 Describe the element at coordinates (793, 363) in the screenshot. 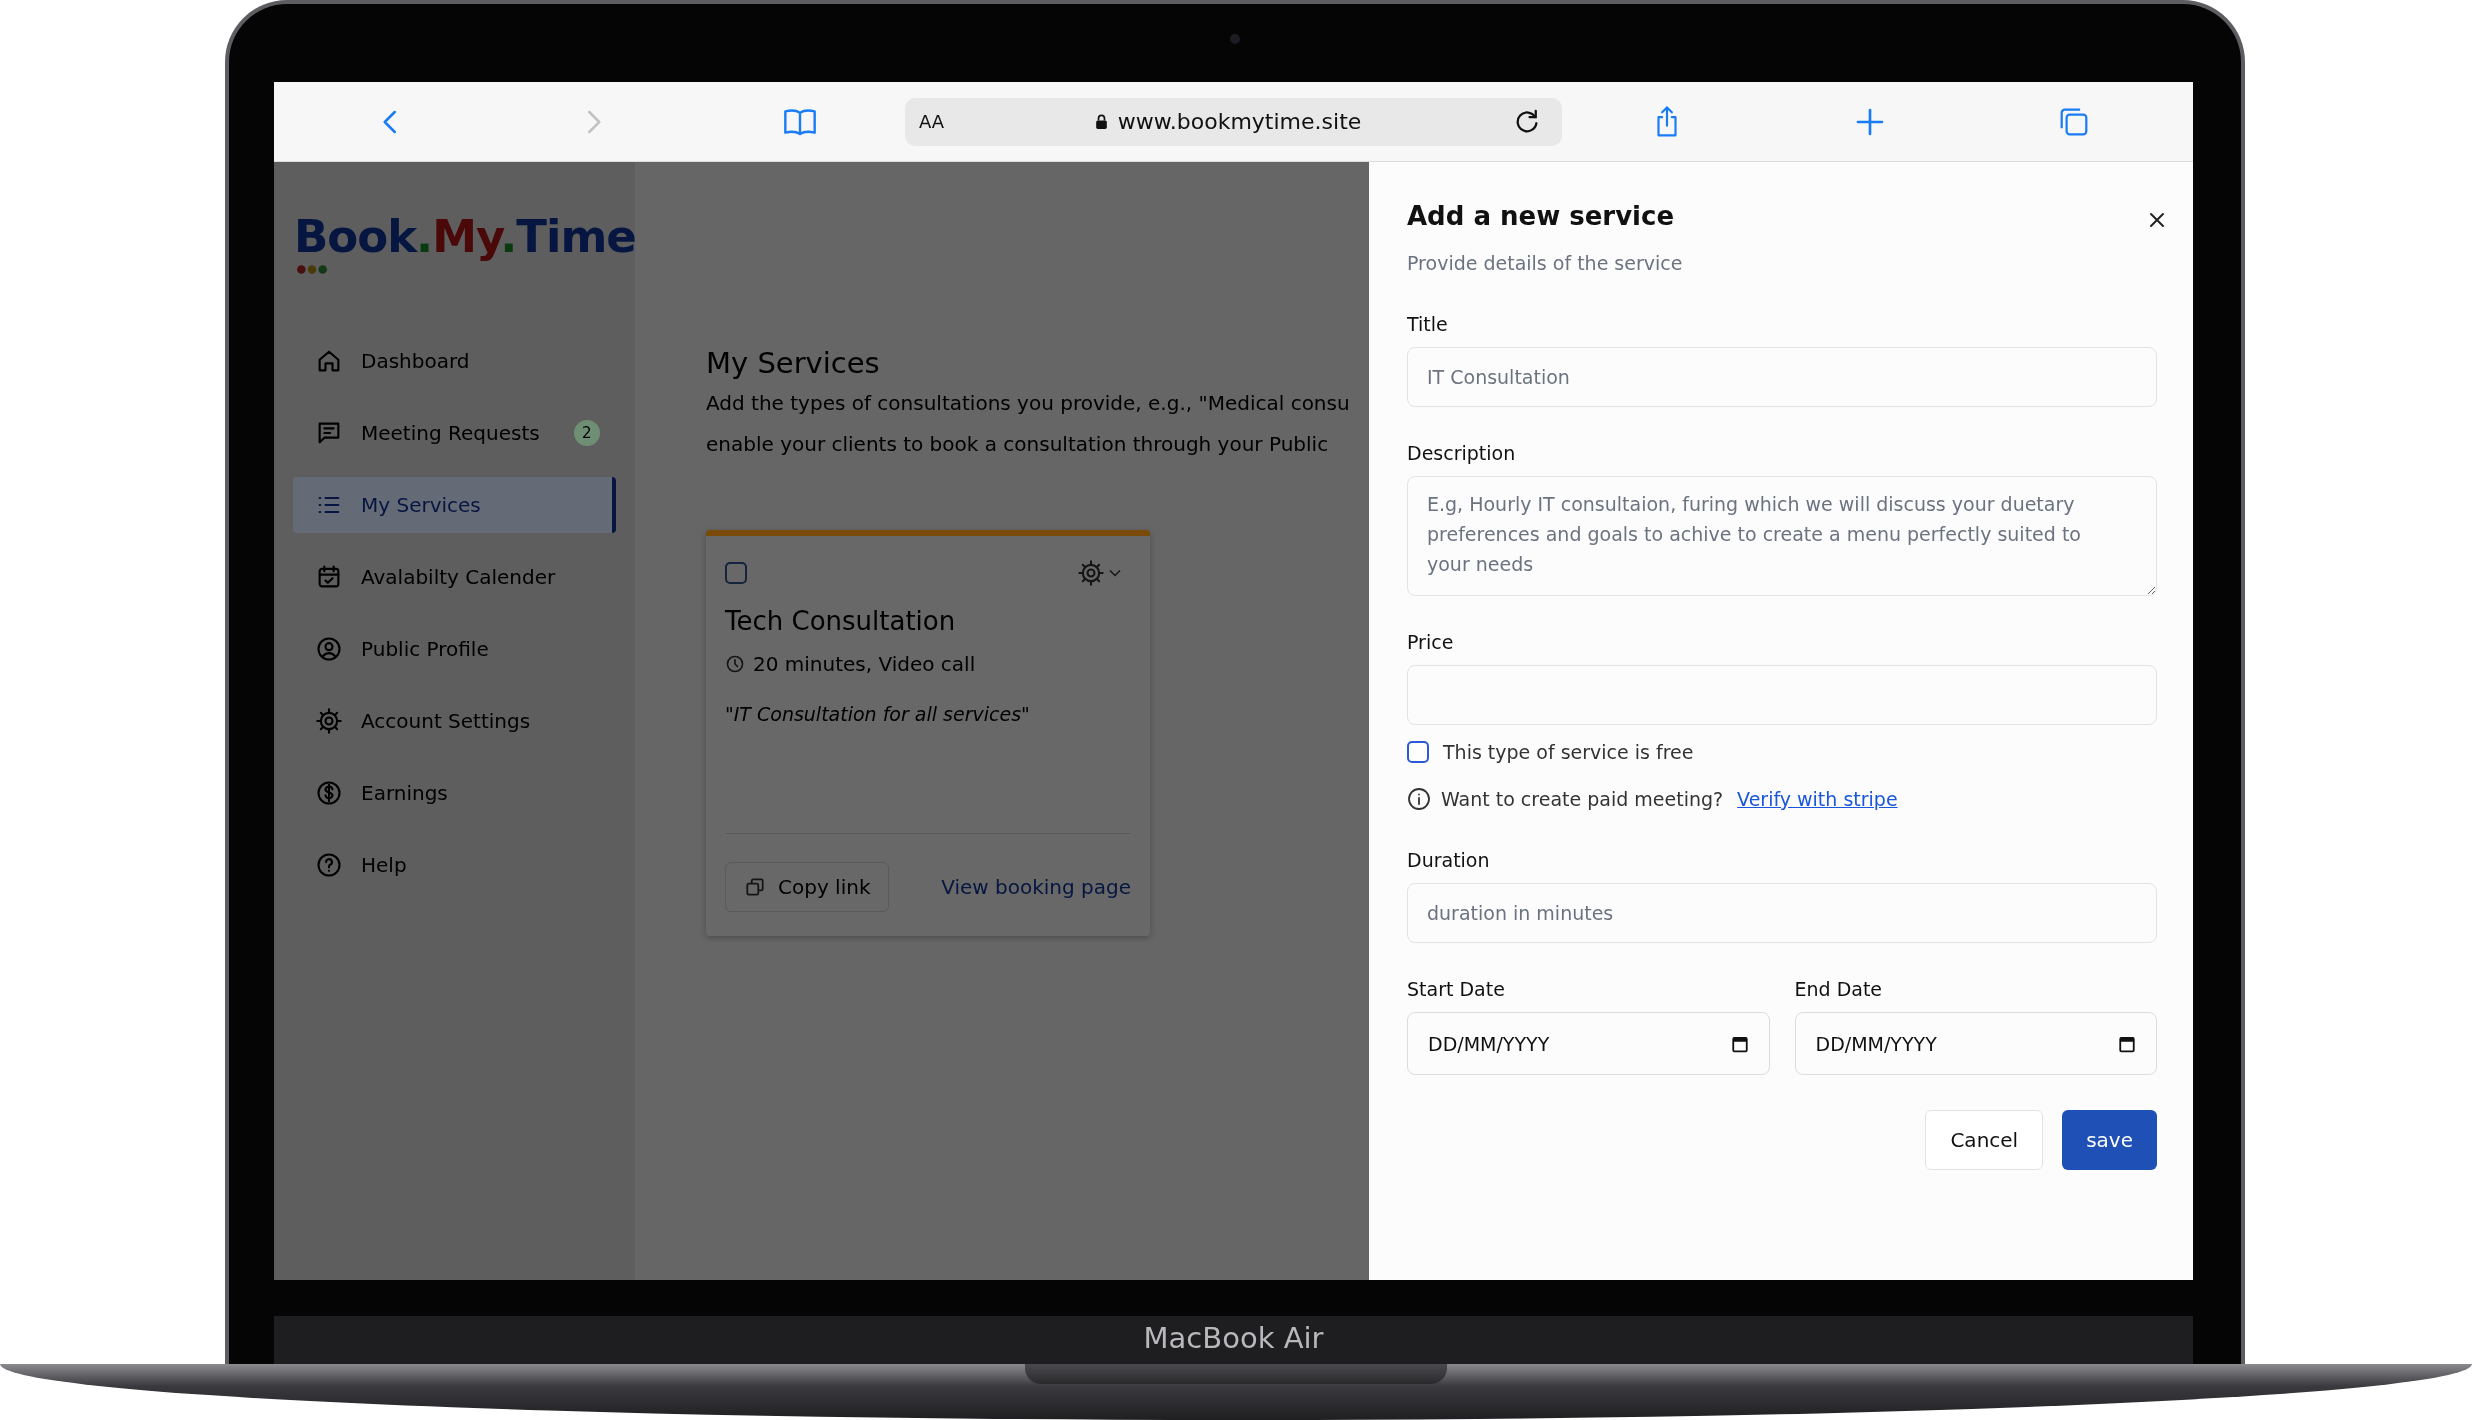

I see `page-title: My Services` at that location.